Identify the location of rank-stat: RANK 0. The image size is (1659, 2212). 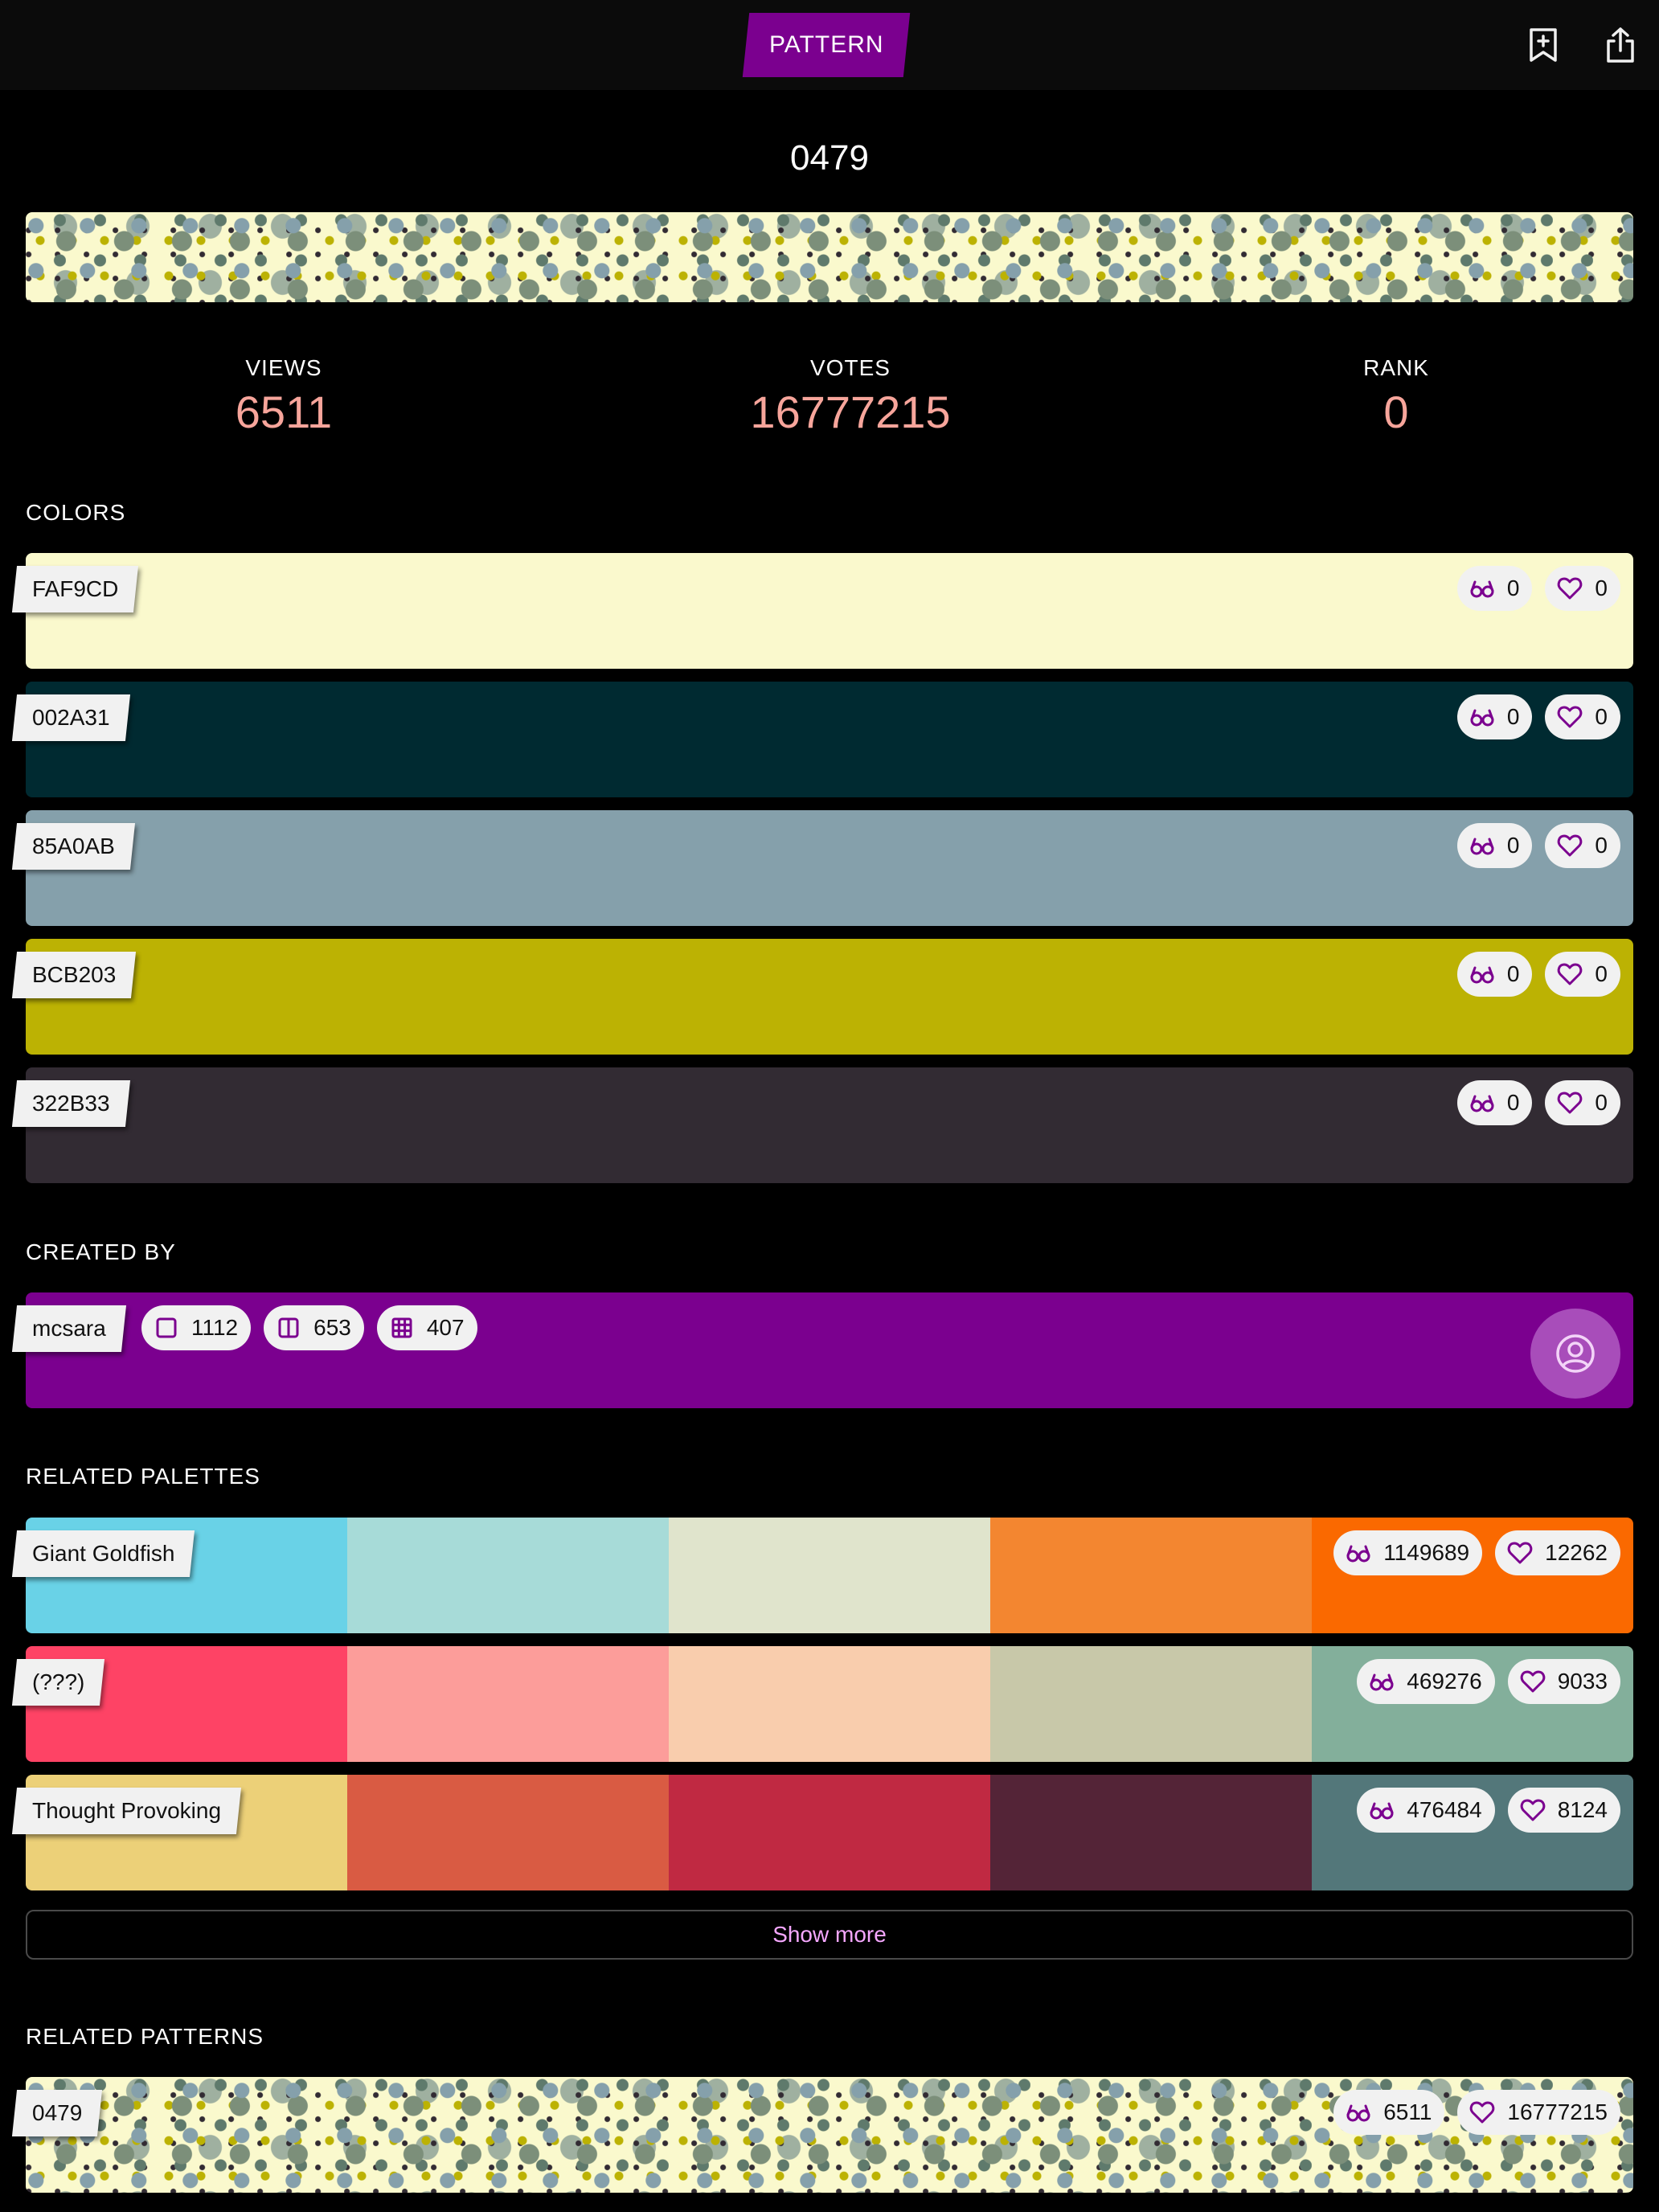
(1396, 396).